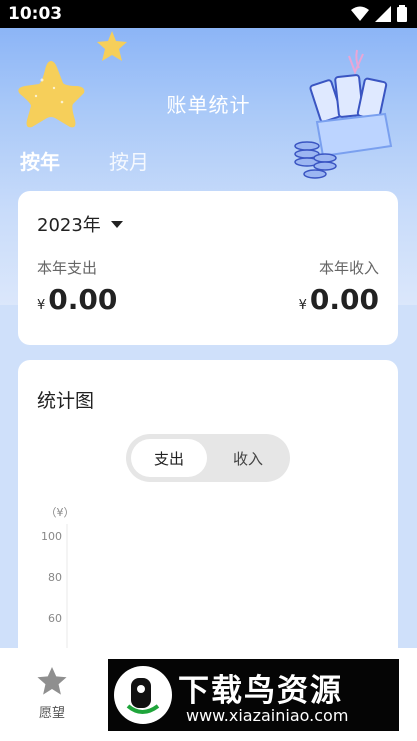 The image size is (417, 741). Describe the element at coordinates (208, 105) in the screenshot. I see `page-title: 账单统计` at that location.